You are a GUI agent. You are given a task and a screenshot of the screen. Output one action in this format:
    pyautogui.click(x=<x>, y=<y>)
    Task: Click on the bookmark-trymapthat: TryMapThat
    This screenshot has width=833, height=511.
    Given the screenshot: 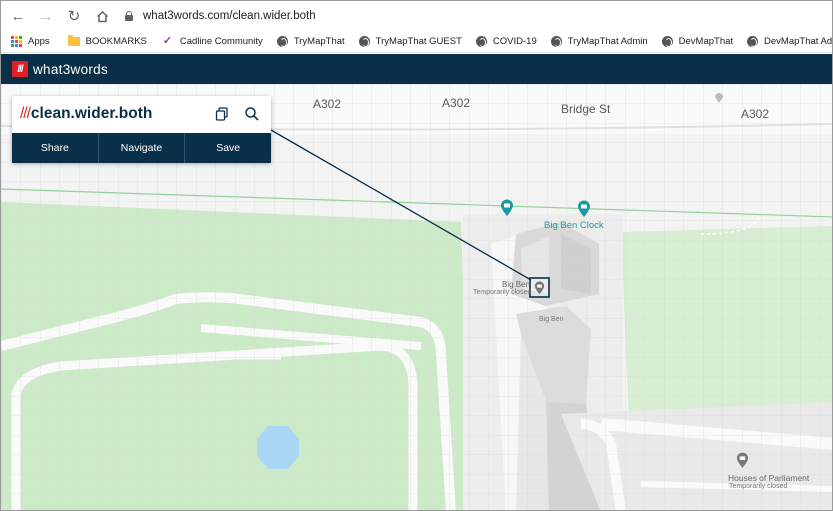 What is the action you would take?
    pyautogui.click(x=310, y=41)
    